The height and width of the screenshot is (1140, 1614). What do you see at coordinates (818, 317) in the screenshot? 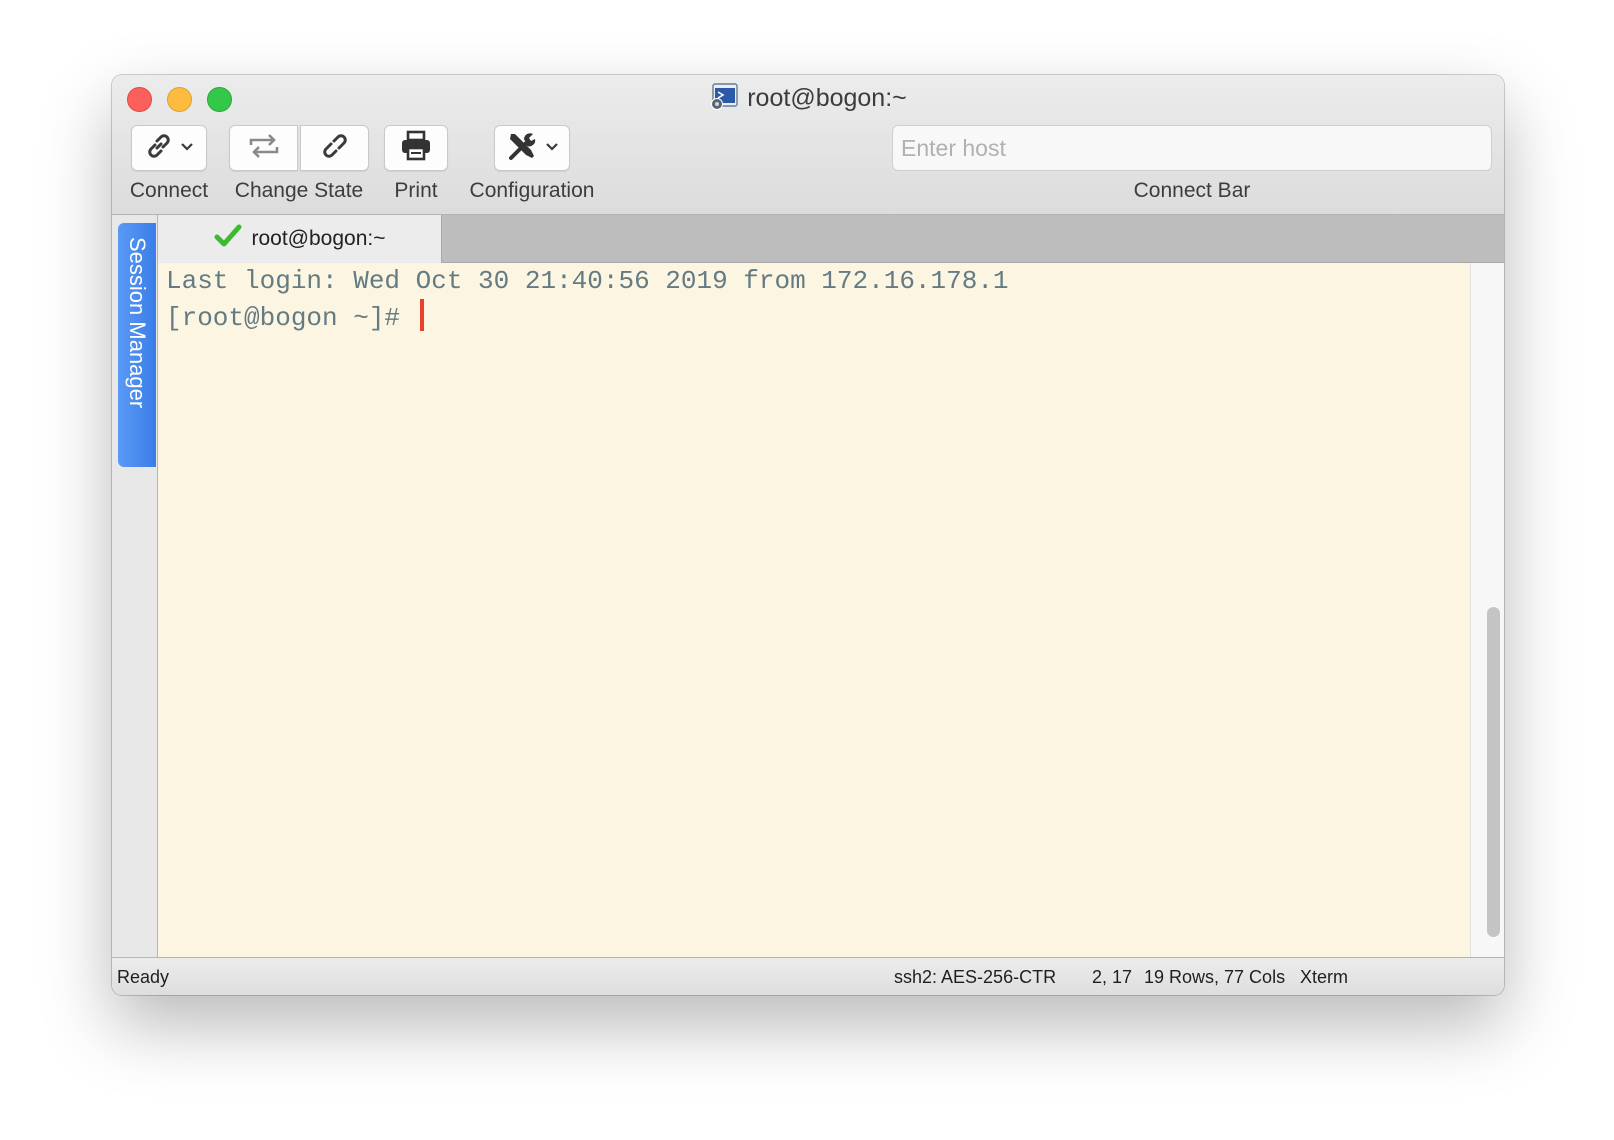
I see `terminal-prompt-line: [root@bogon ~]#` at bounding box center [818, 317].